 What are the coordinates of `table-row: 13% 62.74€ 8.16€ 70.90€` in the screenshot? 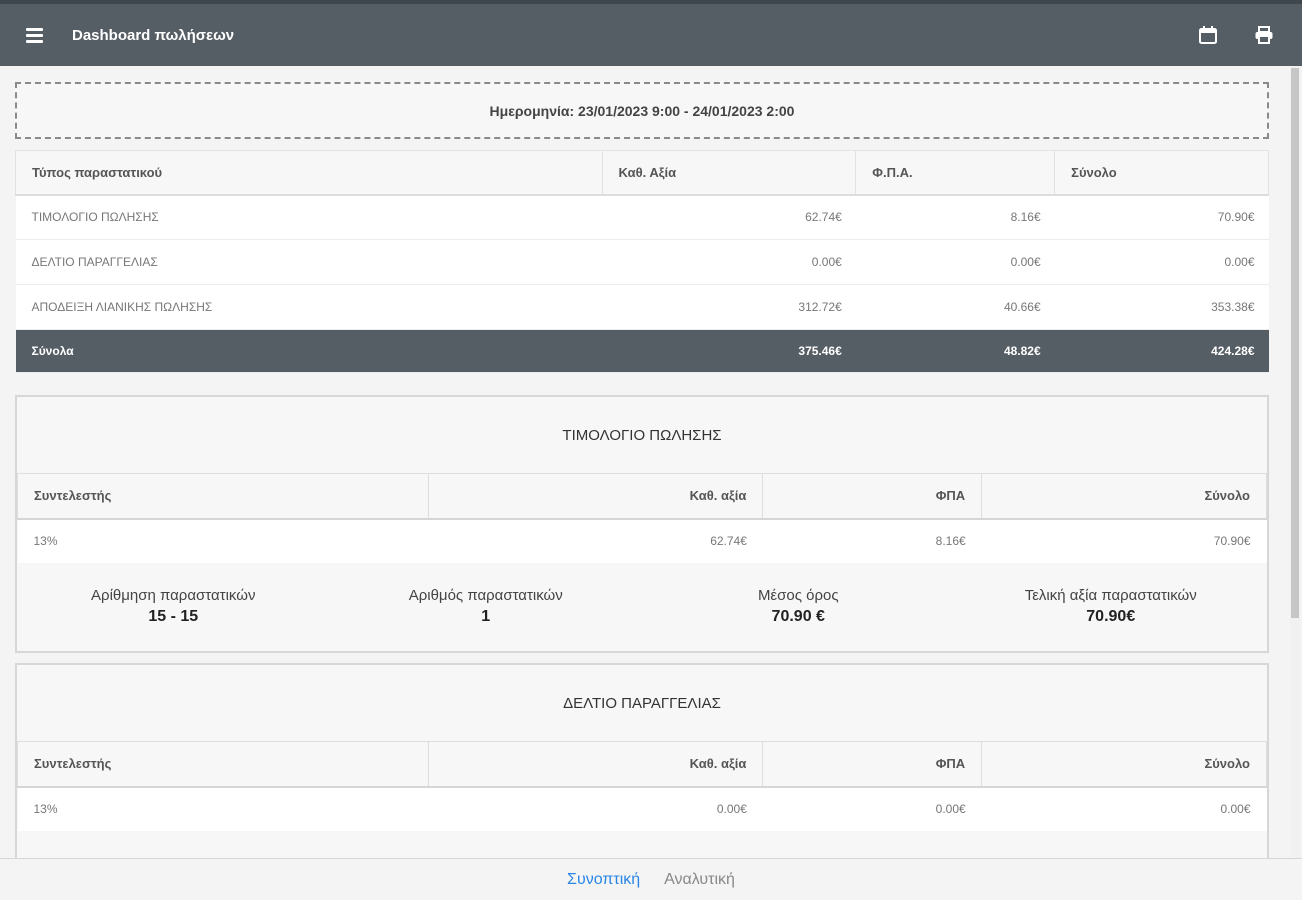 It's located at (642, 540).